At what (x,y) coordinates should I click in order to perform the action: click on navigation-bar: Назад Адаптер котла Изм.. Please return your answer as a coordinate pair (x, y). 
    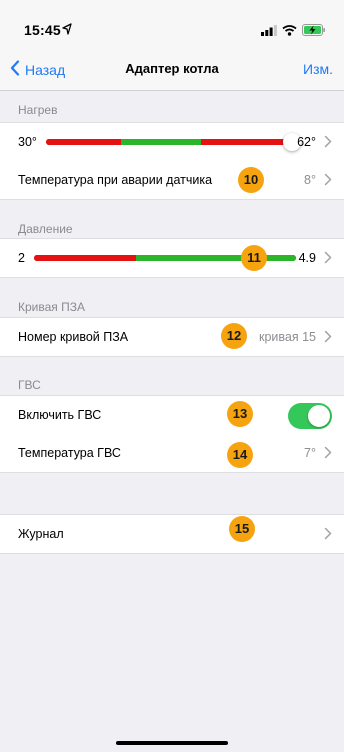
    Looking at the image, I should click on (172, 68).